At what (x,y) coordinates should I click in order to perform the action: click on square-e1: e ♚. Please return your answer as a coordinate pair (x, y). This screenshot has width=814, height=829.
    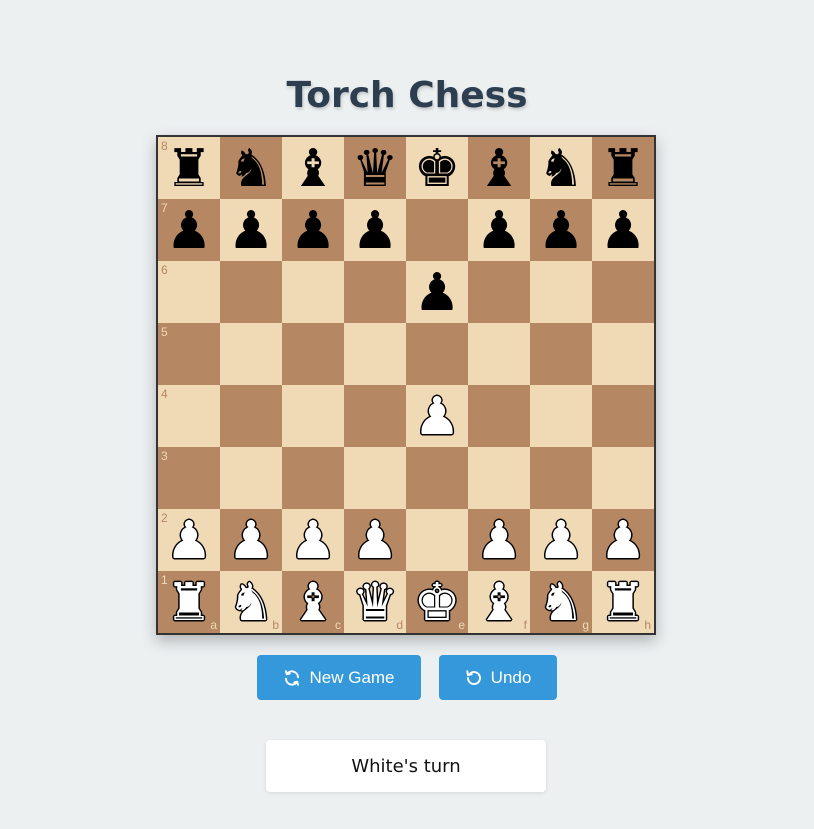
    Looking at the image, I should click on (437, 602).